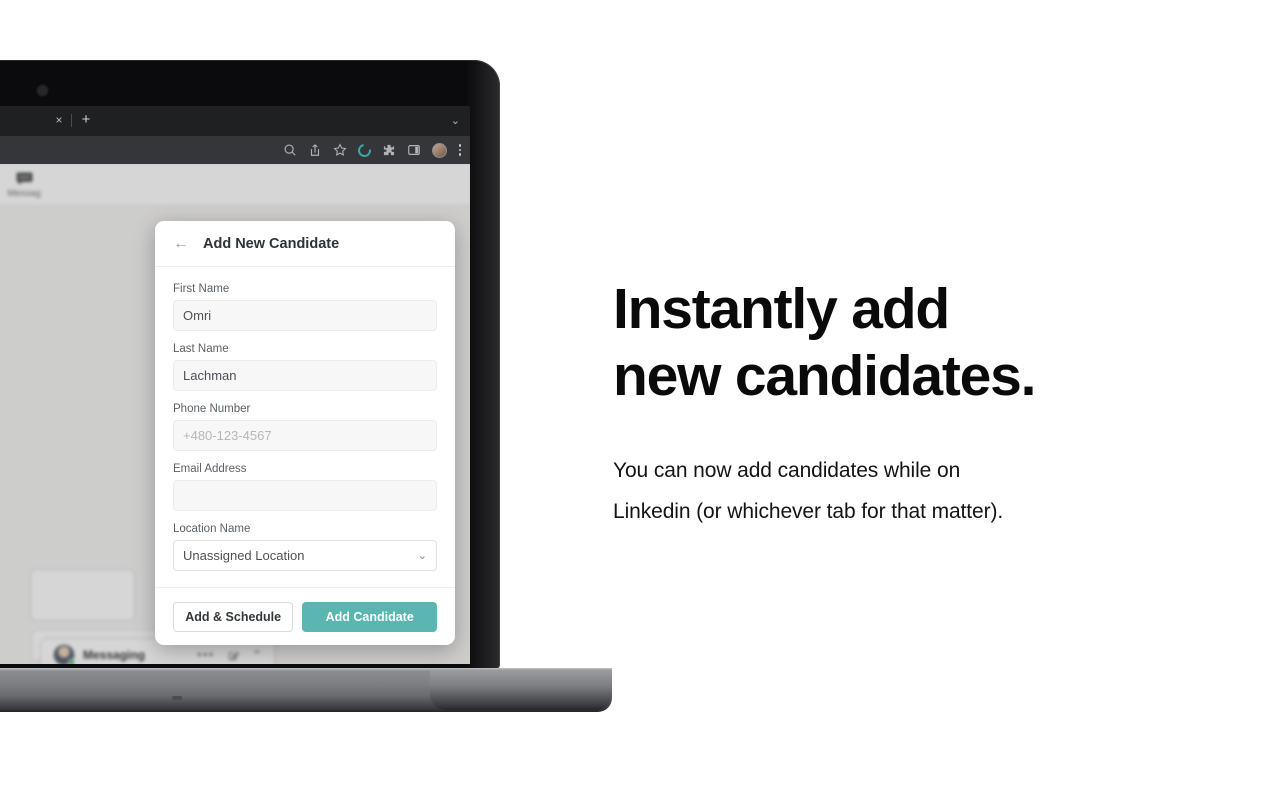 This screenshot has height=800, width=1280. What do you see at coordinates (439, 150) in the screenshot?
I see `profile-avatar` at bounding box center [439, 150].